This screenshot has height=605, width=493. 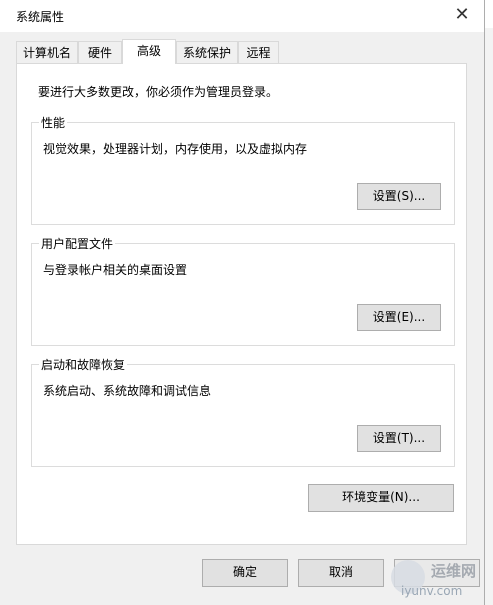 I want to click on watermark-cn: 运维网, so click(x=454, y=571).